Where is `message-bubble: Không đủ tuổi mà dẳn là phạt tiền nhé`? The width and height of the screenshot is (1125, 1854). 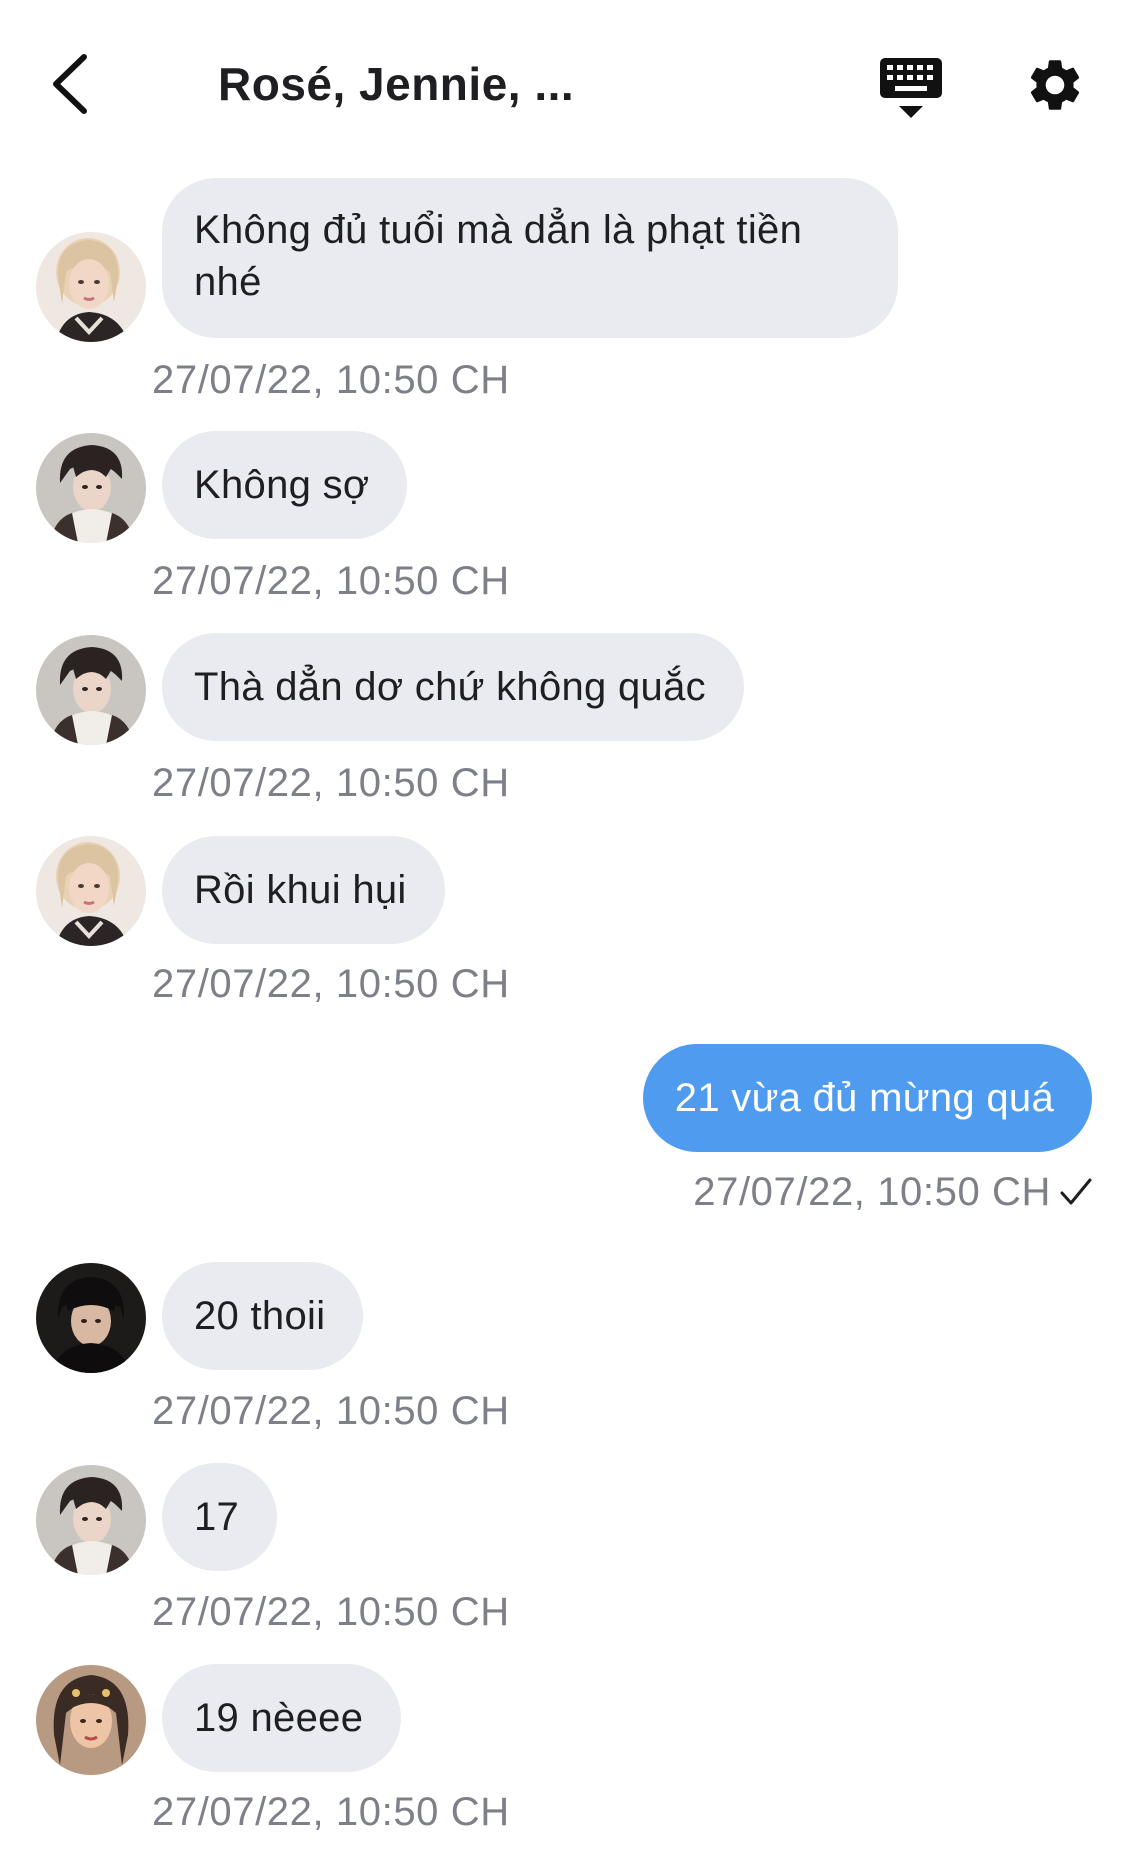 message-bubble: Không đủ tuổi mà dẳn là phạt tiền nhé is located at coordinates (530, 258).